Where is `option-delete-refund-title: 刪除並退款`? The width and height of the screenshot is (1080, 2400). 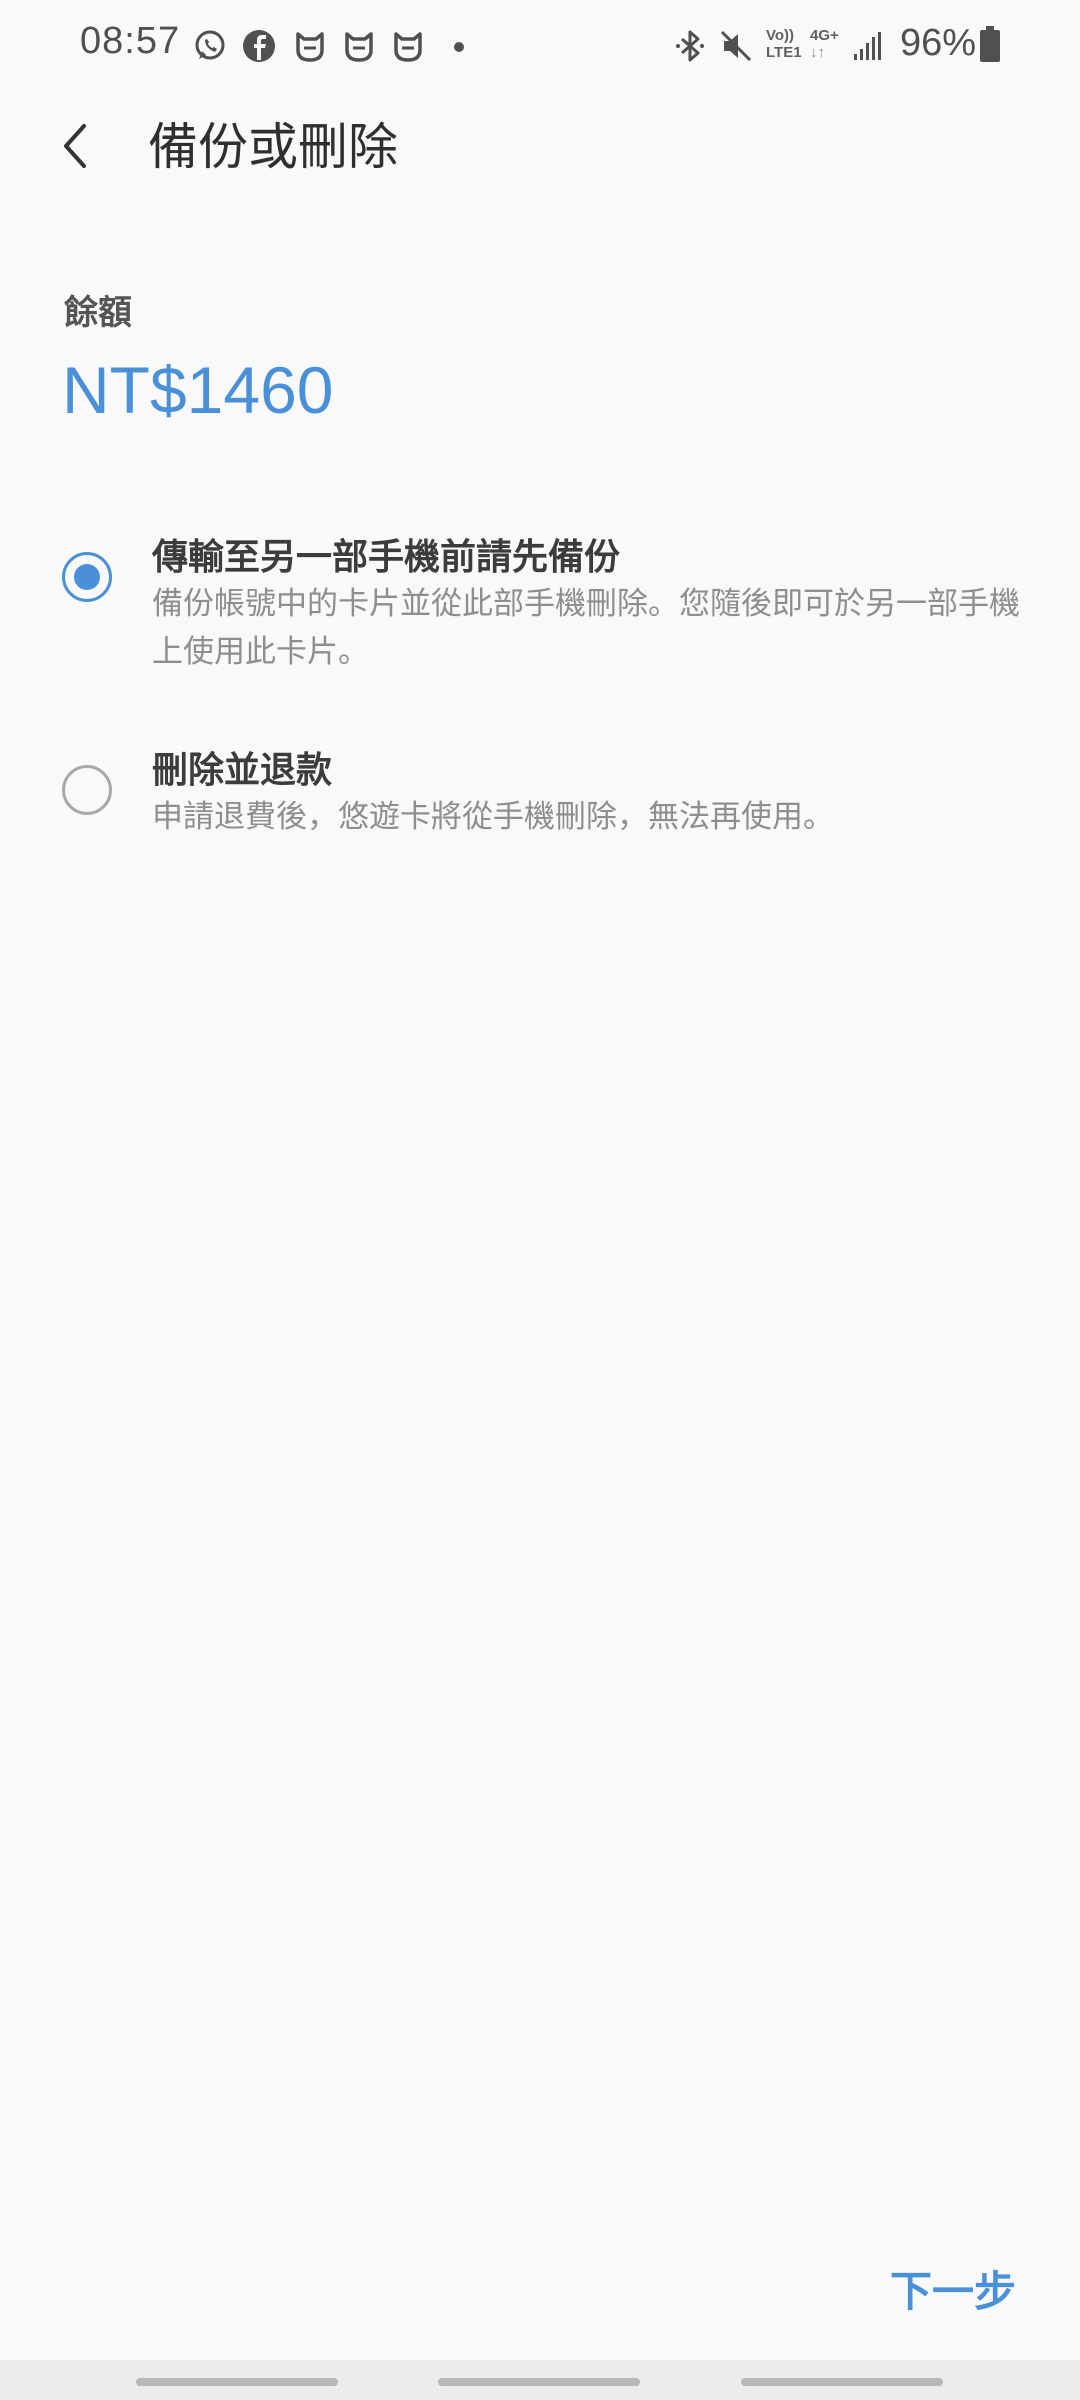
option-delete-refund-title: 刪除並退款 is located at coordinates (242, 770).